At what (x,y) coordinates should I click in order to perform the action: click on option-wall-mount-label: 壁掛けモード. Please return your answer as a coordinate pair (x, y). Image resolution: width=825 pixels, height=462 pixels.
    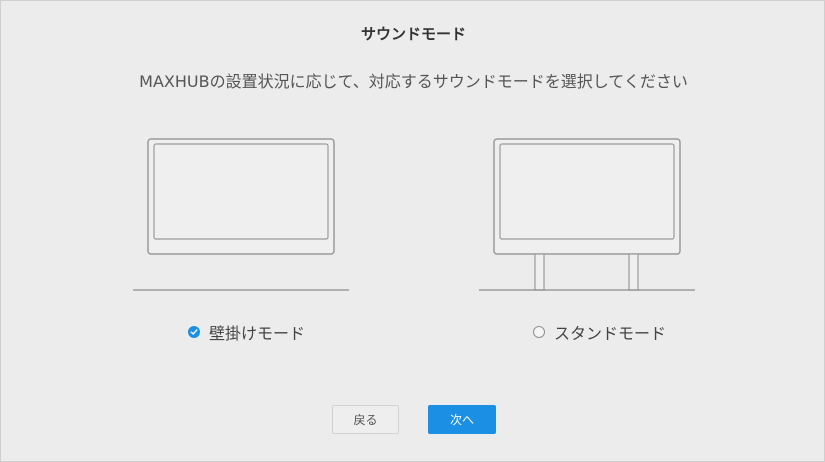
    Looking at the image, I should click on (257, 333).